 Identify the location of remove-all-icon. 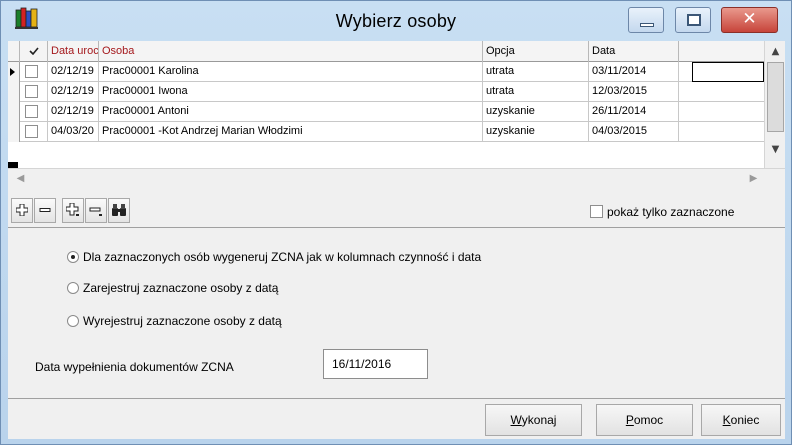
(95, 211).